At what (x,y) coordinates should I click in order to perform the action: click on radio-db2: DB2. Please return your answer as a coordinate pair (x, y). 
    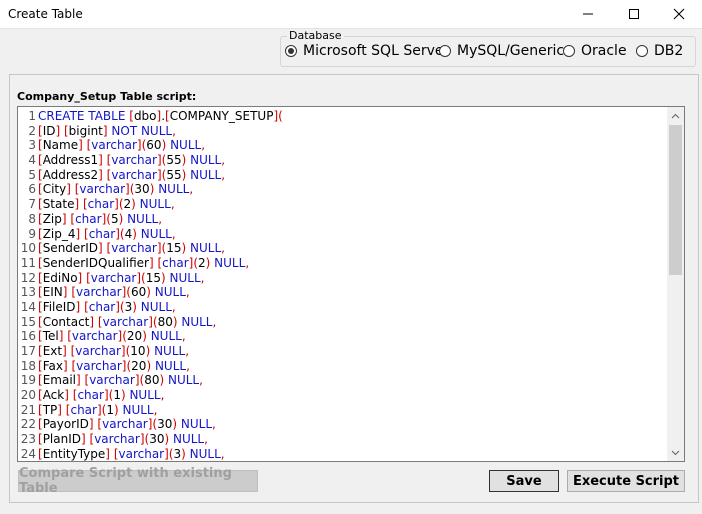
    Looking at the image, I should click on (659, 51).